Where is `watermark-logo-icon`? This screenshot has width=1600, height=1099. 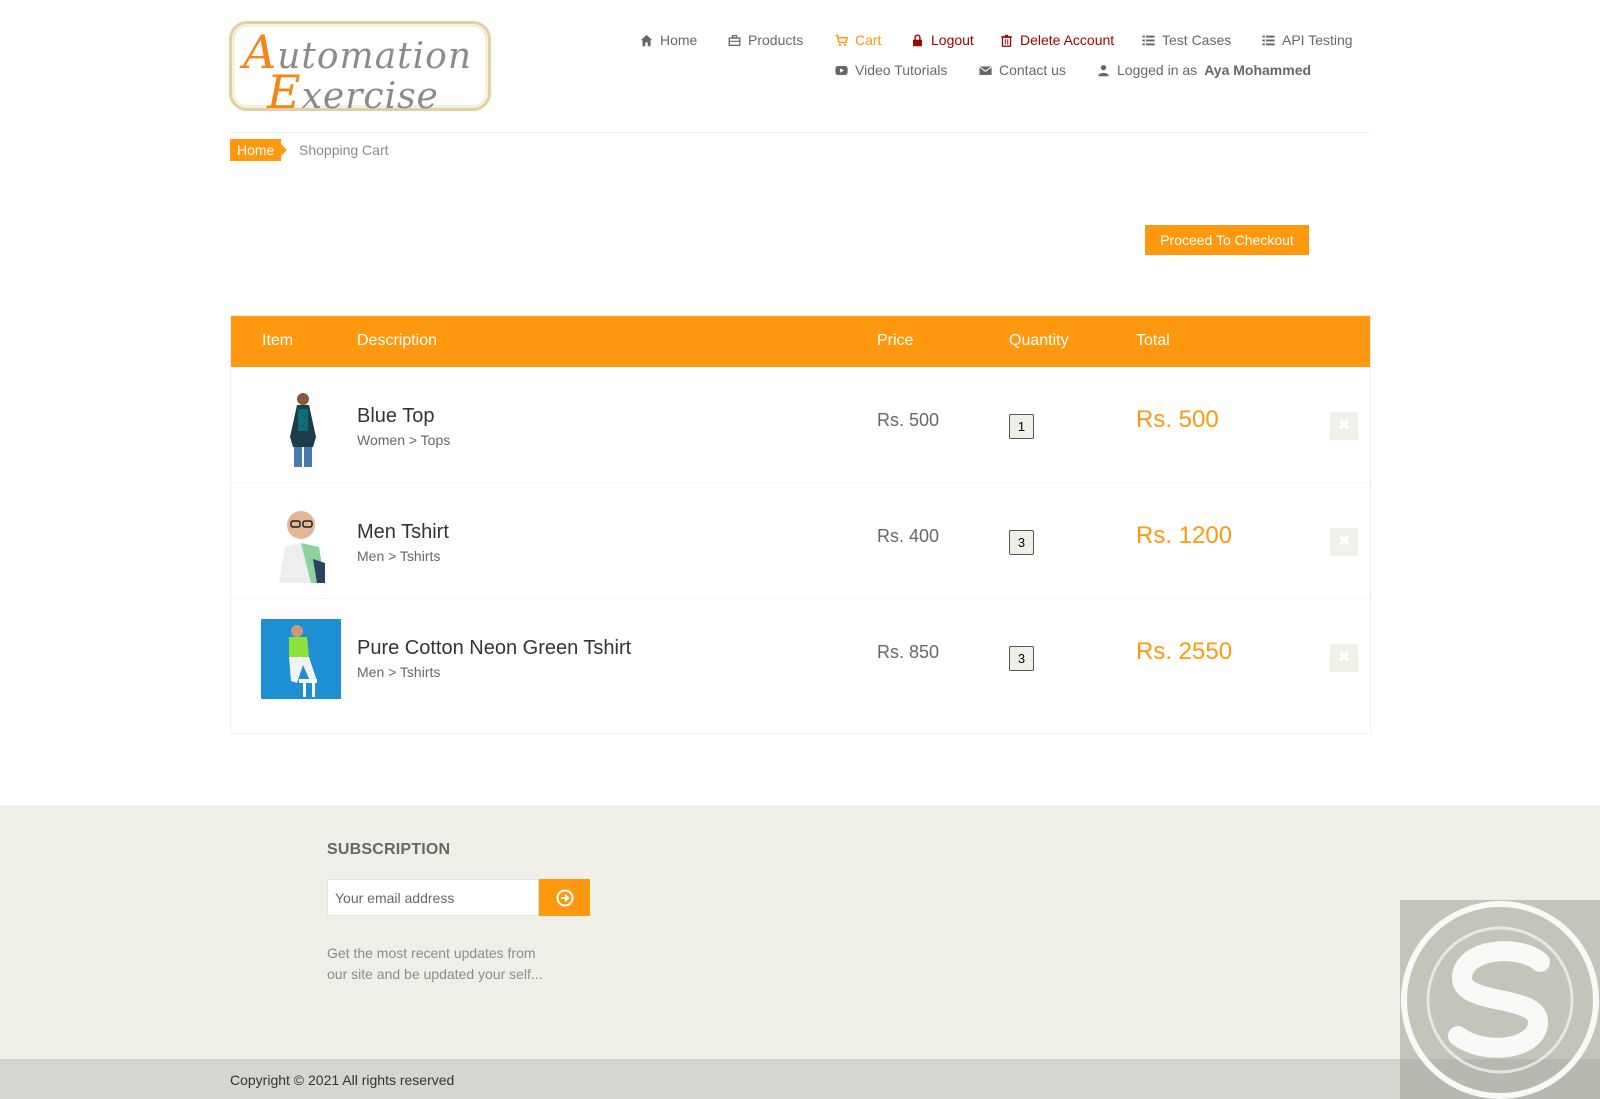
watermark-logo-icon is located at coordinates (1500, 1000).